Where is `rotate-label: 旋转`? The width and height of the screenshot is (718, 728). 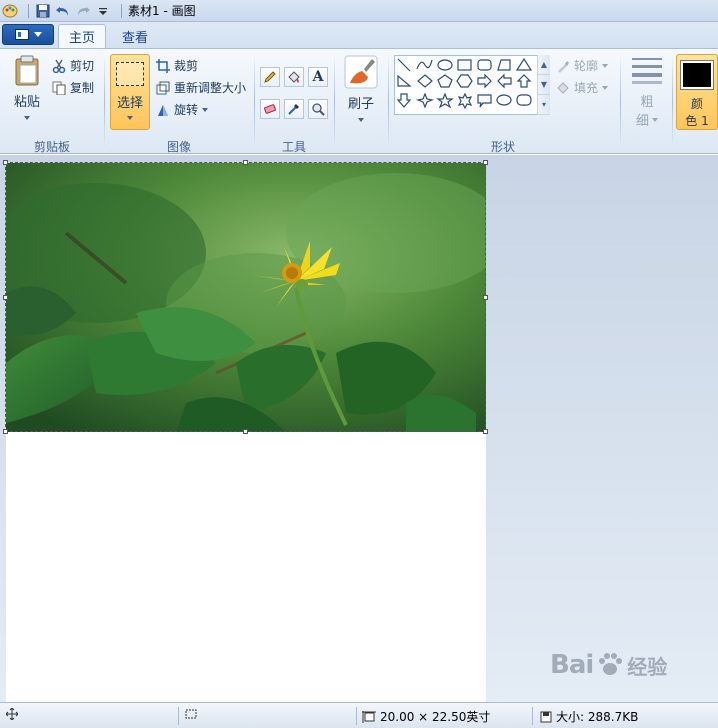
rotate-label: 旋转 is located at coordinates (186, 110).